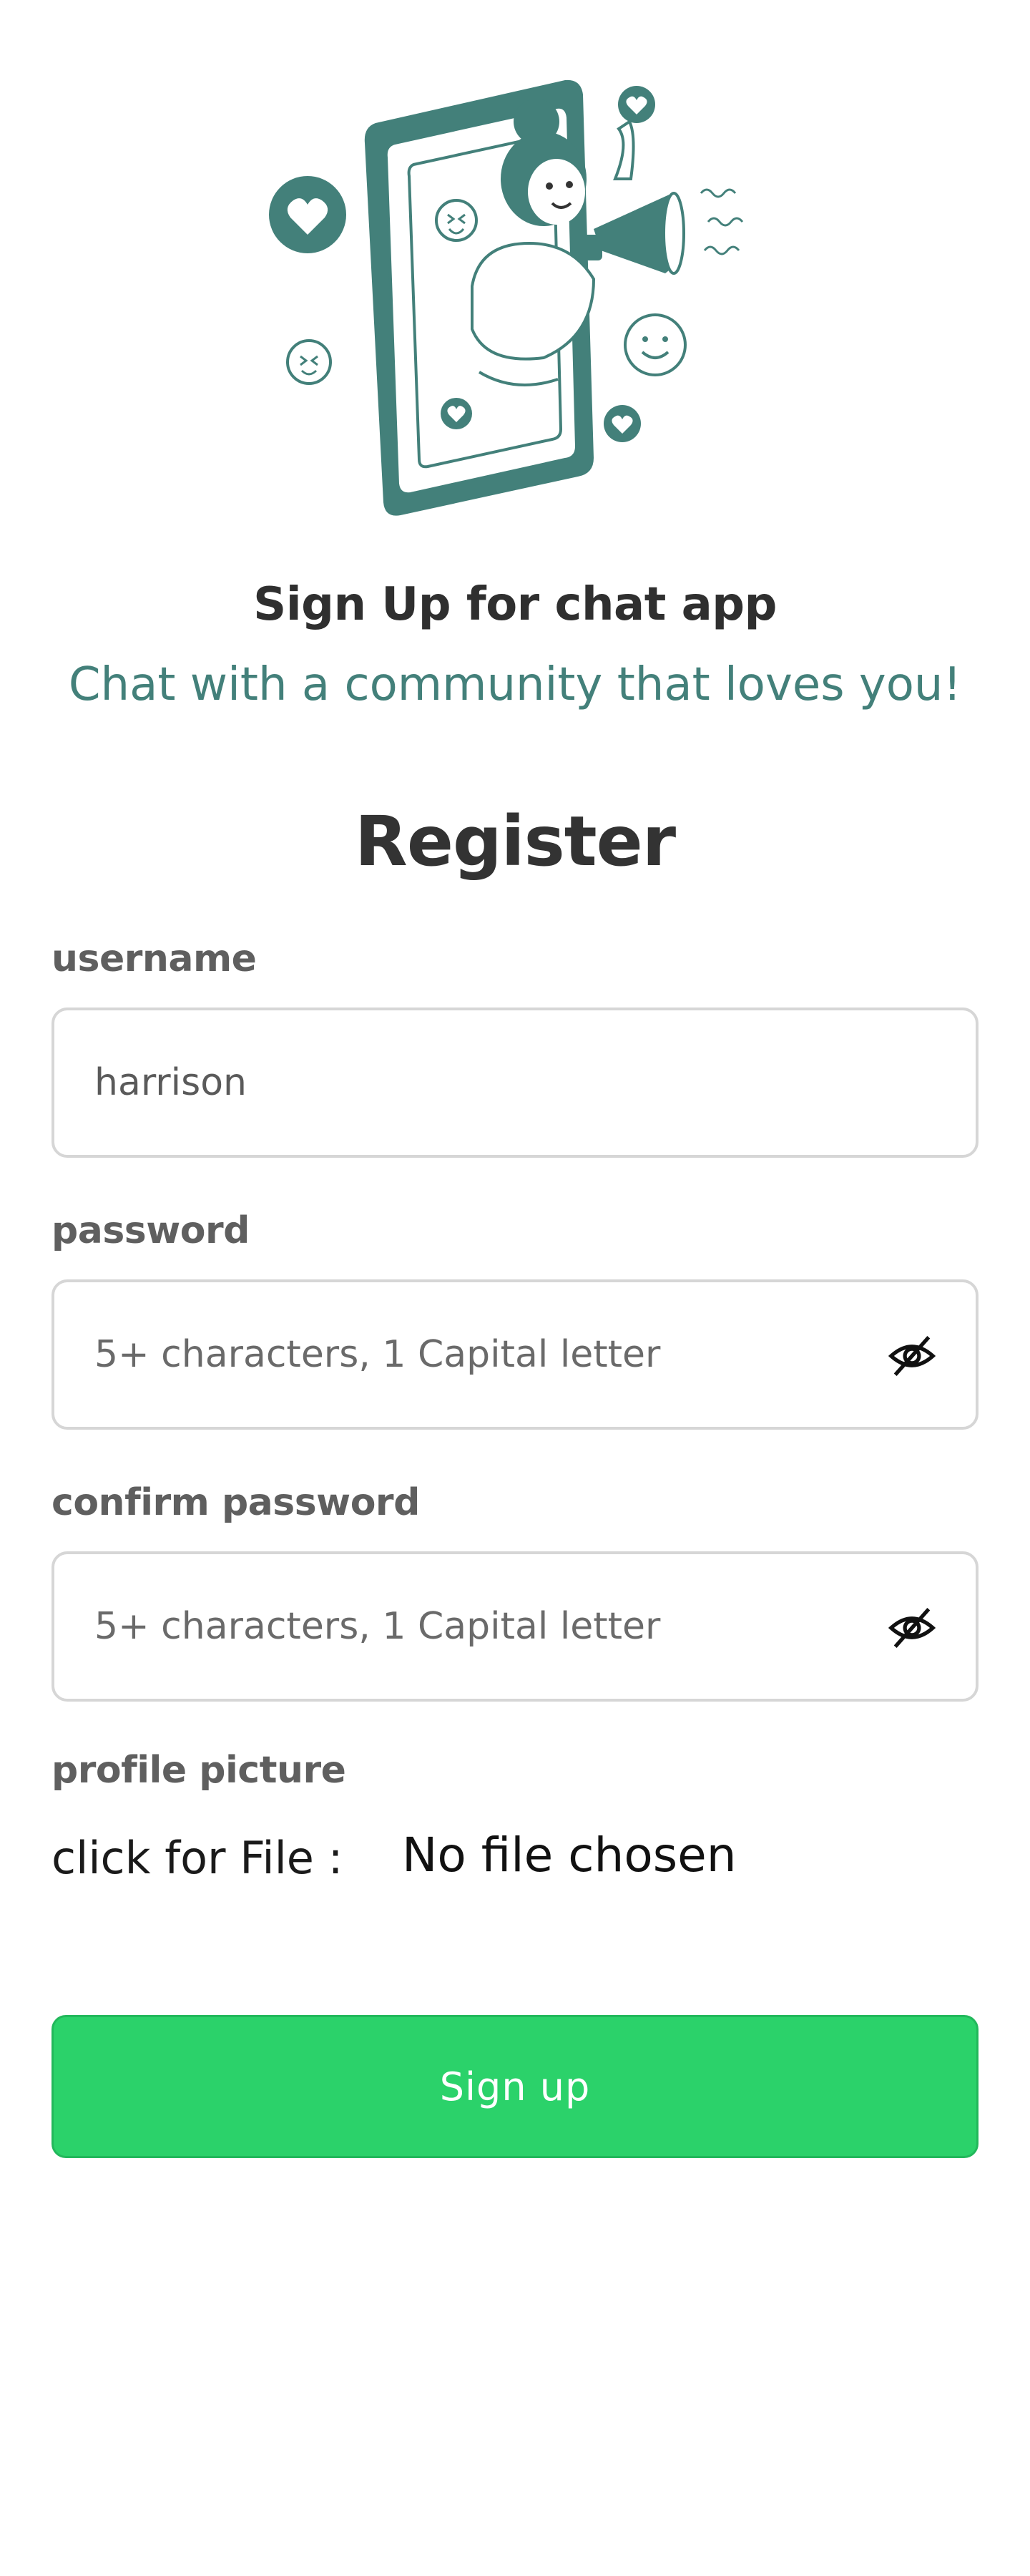  What do you see at coordinates (515, 301) in the screenshot?
I see `hero-illustration` at bounding box center [515, 301].